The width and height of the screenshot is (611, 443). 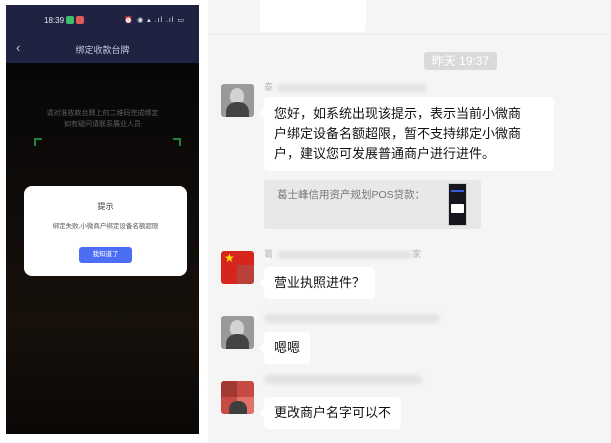 I want to click on divider, so click(x=409, y=34).